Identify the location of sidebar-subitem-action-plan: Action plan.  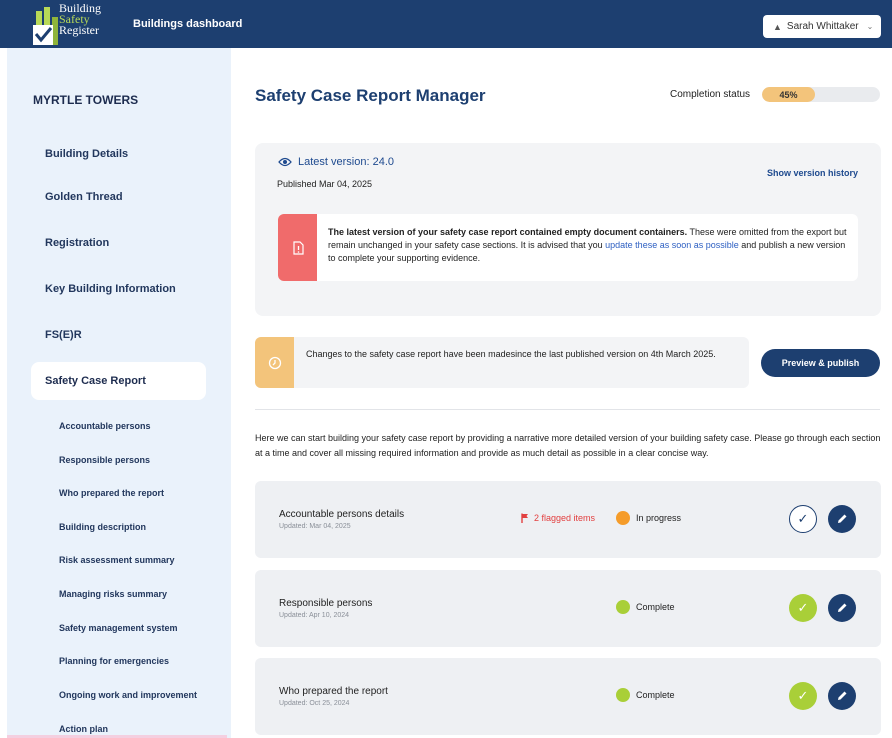
(83, 729).